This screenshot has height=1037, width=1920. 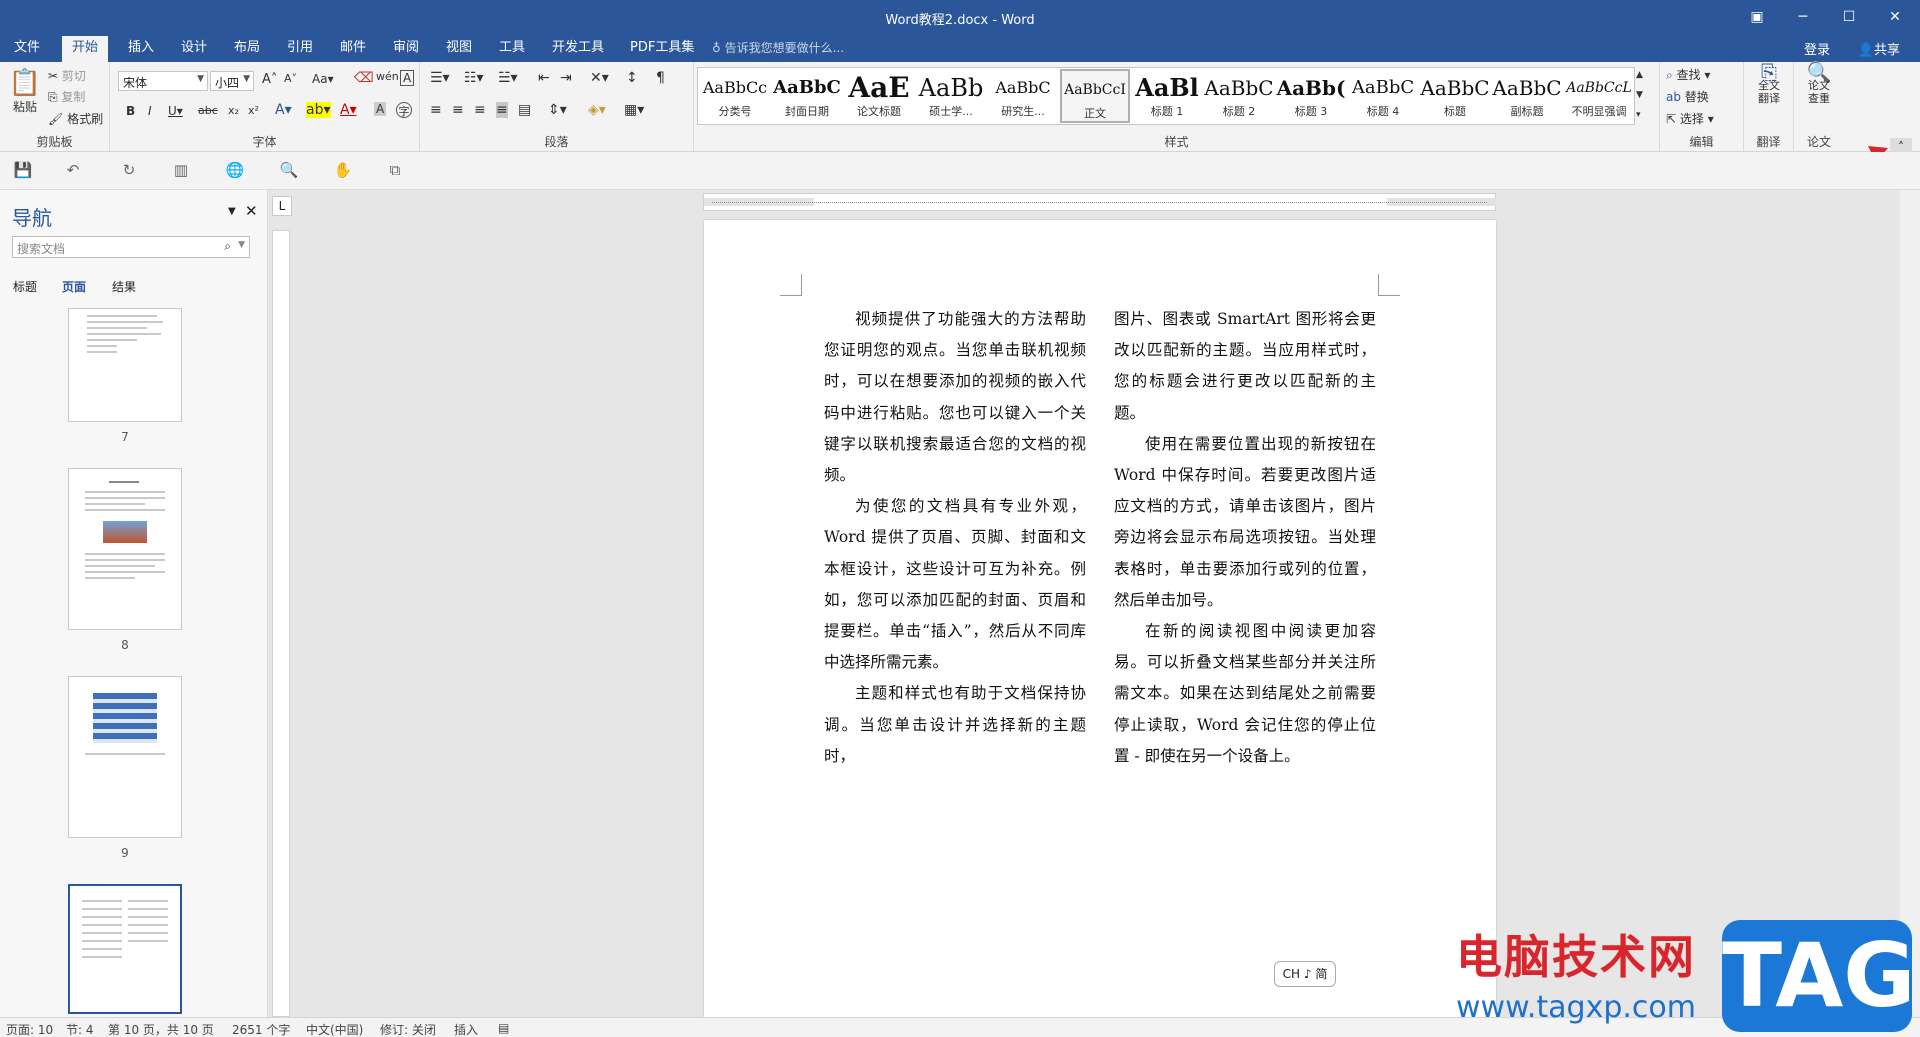 What do you see at coordinates (458, 110) in the screenshot?
I see `align-center-icon: ≡` at bounding box center [458, 110].